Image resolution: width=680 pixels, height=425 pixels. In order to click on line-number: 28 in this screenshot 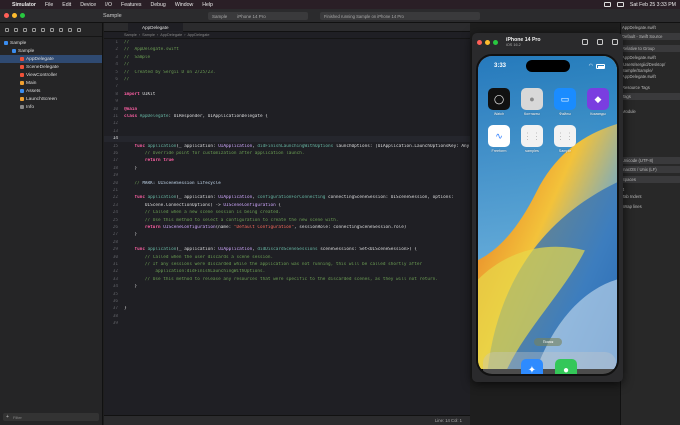, I will do `click(115, 242)`.